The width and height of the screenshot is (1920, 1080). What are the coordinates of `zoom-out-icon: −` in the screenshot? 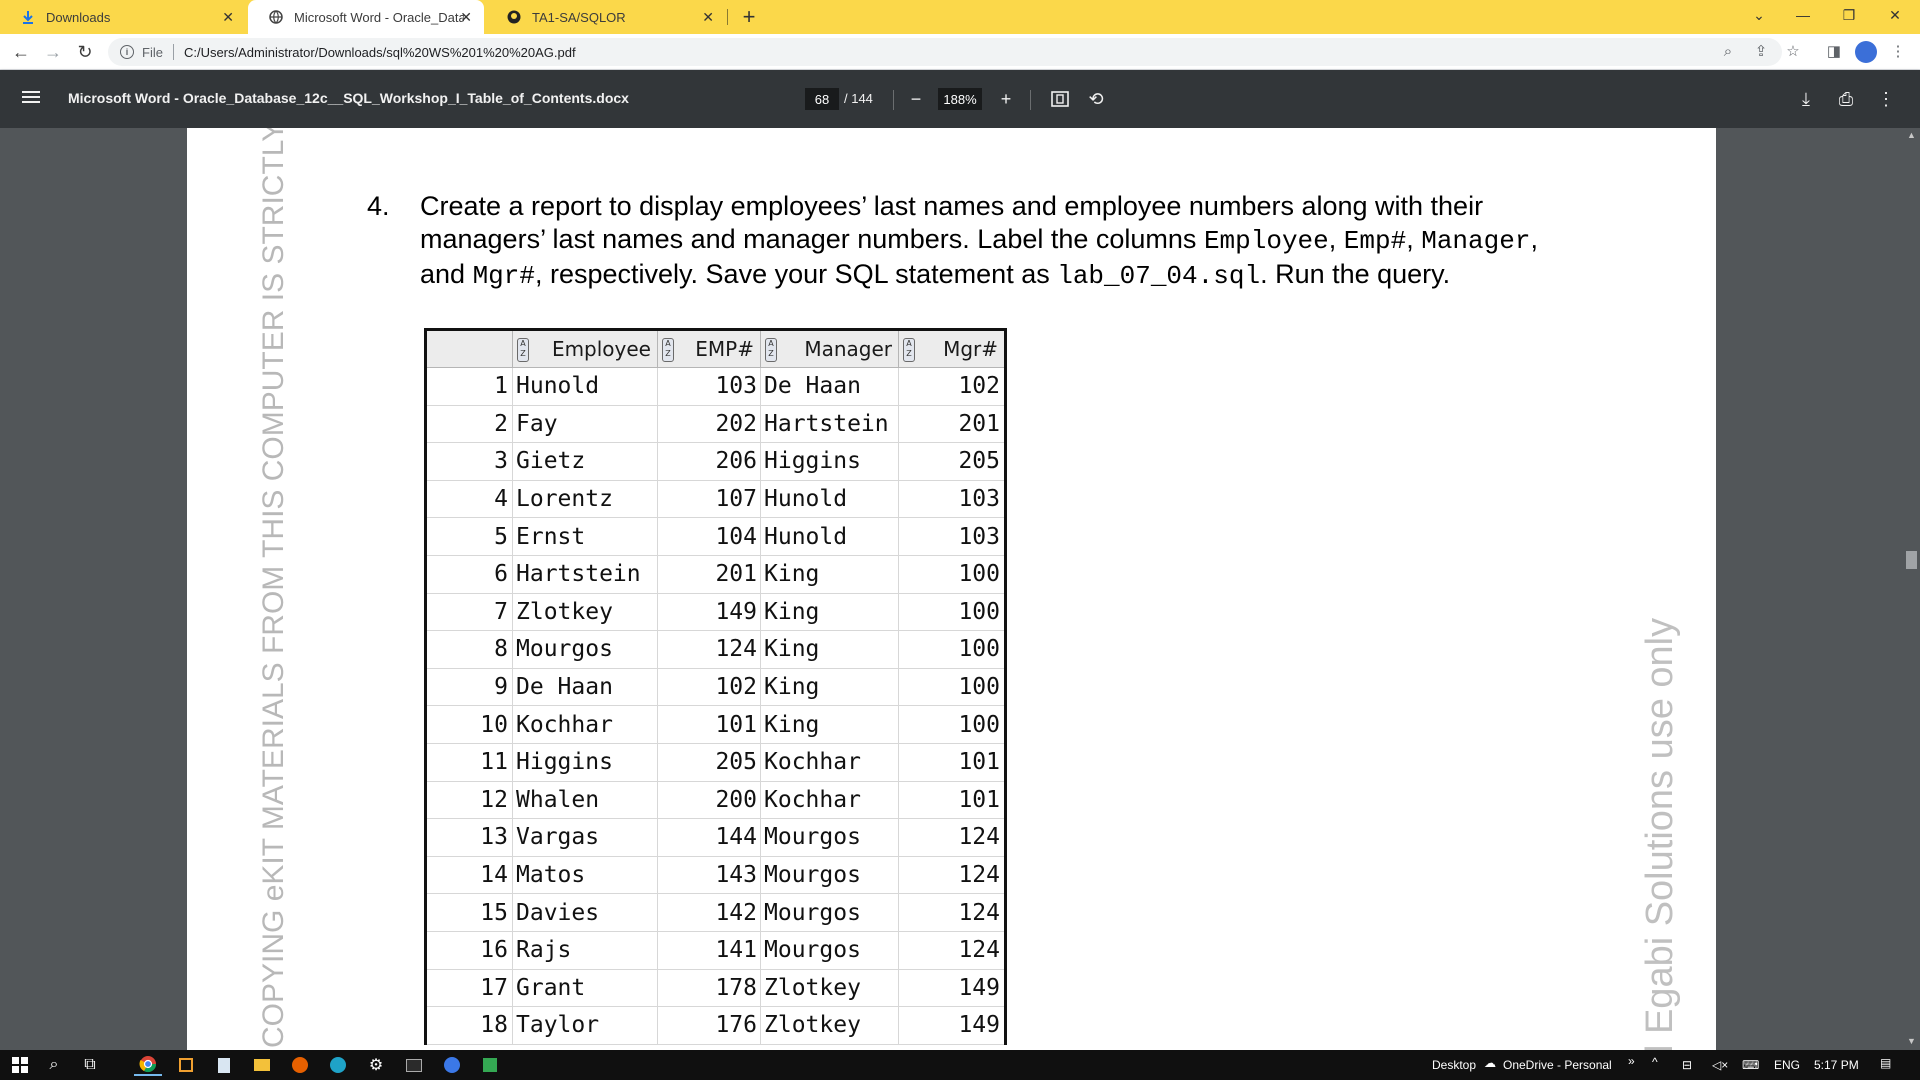 It's located at (916, 99).